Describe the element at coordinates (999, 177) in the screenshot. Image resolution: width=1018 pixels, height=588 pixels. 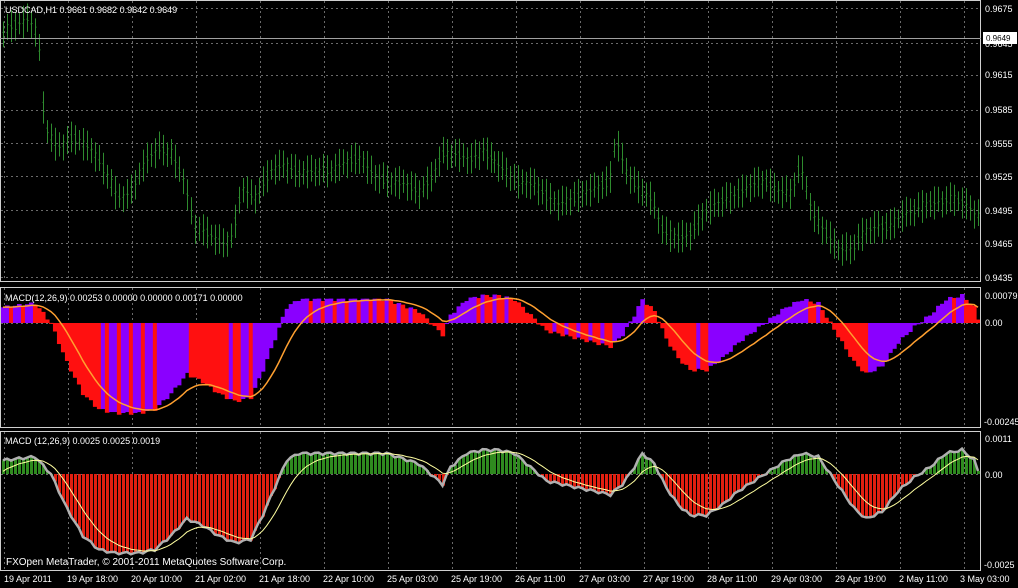
I see `price-tick: 0.9525` at that location.